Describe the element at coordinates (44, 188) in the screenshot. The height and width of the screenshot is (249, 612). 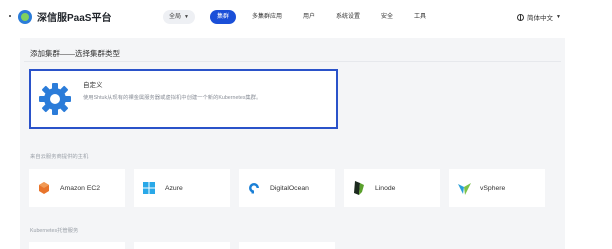
I see `aws-icon` at that location.